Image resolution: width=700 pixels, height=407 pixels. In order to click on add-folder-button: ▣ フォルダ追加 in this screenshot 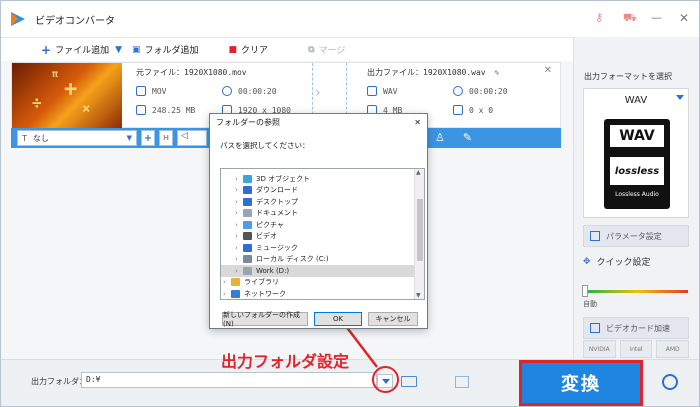, I will do `click(165, 50)`.